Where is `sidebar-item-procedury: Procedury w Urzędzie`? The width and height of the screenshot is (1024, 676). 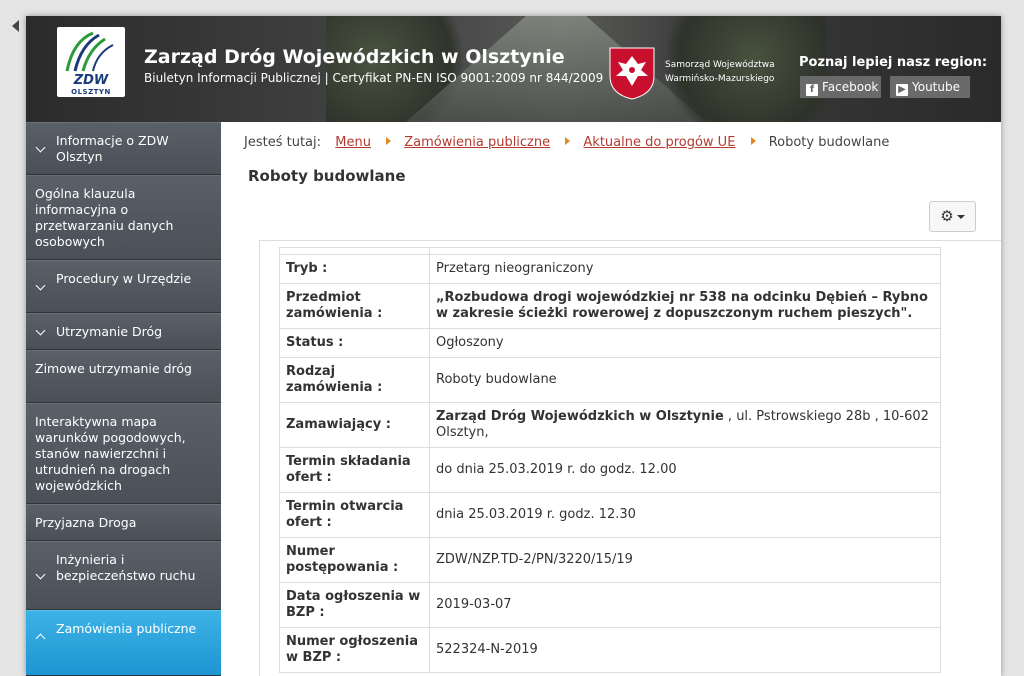
sidebar-item-procedury: Procedury w Urzędzie is located at coordinates (123, 286).